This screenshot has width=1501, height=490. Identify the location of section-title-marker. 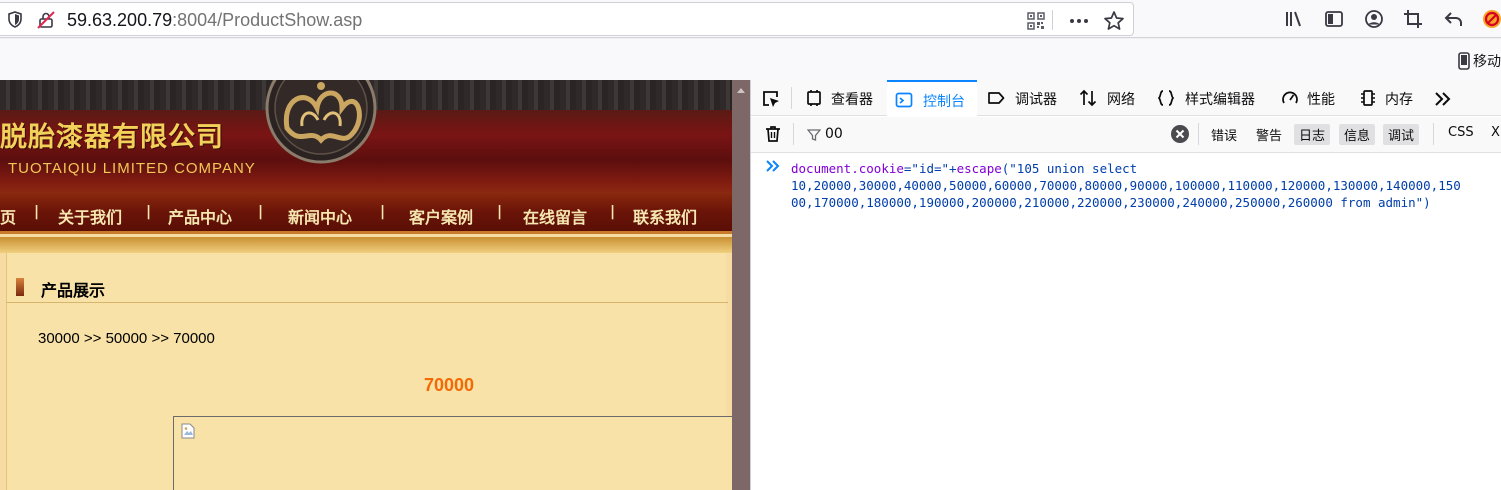
(20, 287).